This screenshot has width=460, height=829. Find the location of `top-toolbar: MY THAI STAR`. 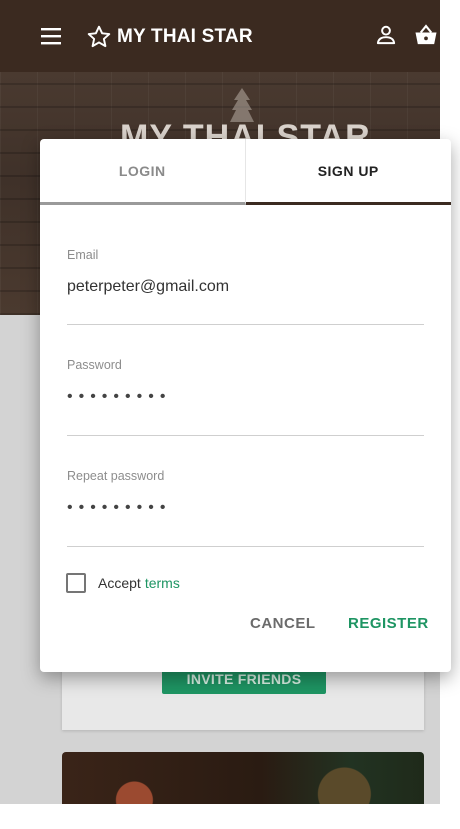

top-toolbar: MY THAI STAR is located at coordinates (220, 36).